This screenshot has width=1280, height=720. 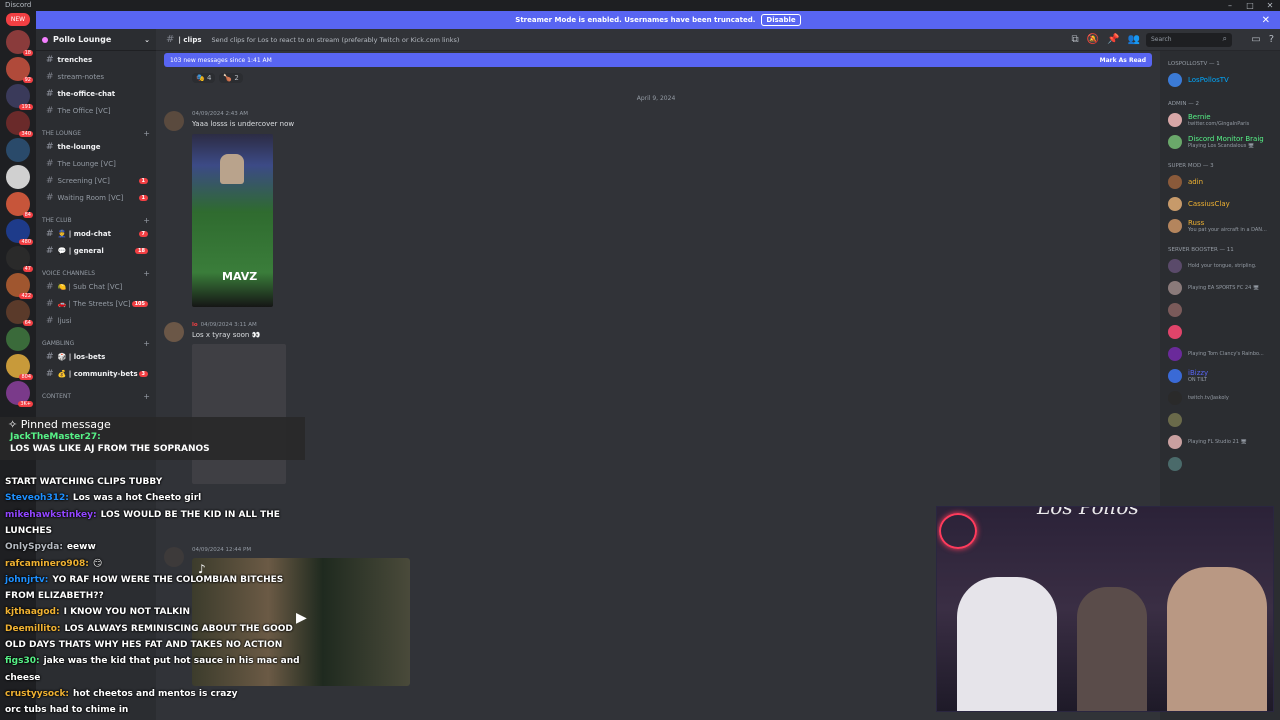 I want to click on minimize-button: –, so click(x=1230, y=5).